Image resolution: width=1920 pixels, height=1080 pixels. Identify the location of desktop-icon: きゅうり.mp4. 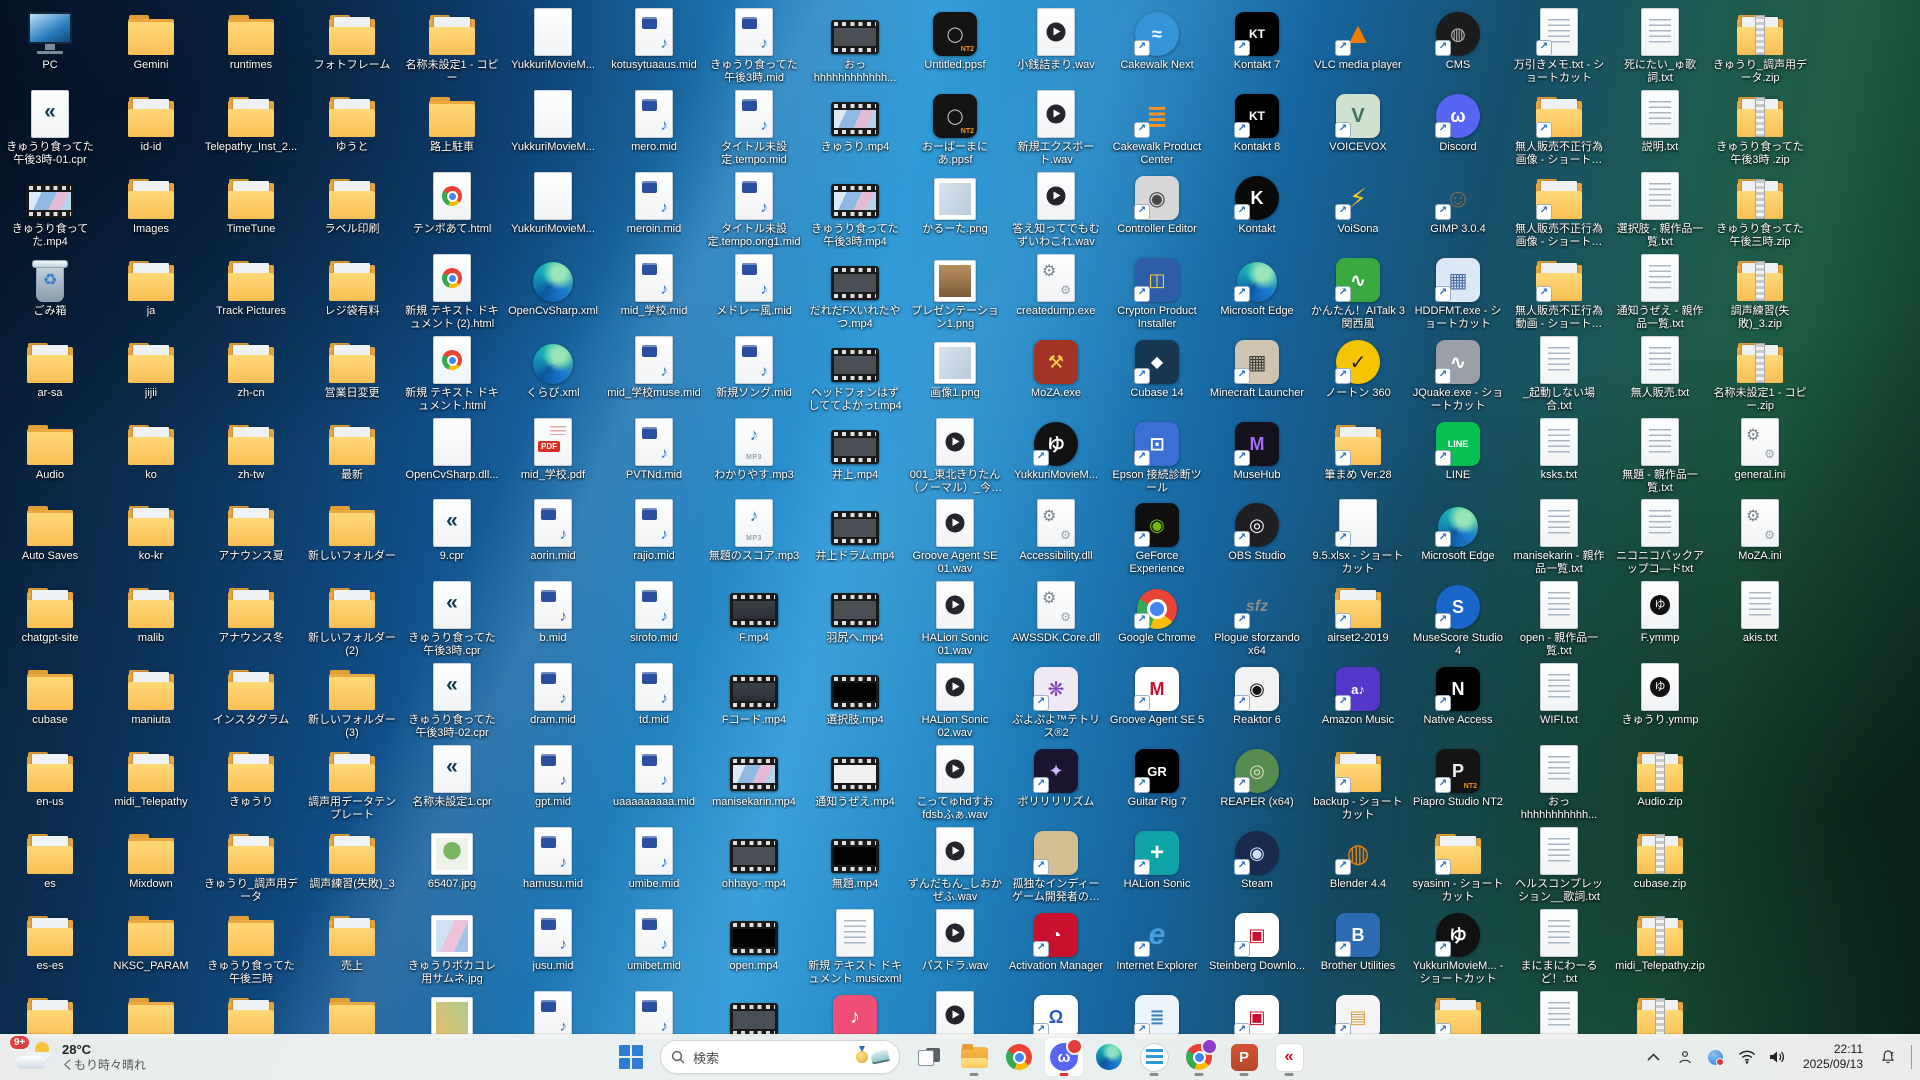
(855, 122).